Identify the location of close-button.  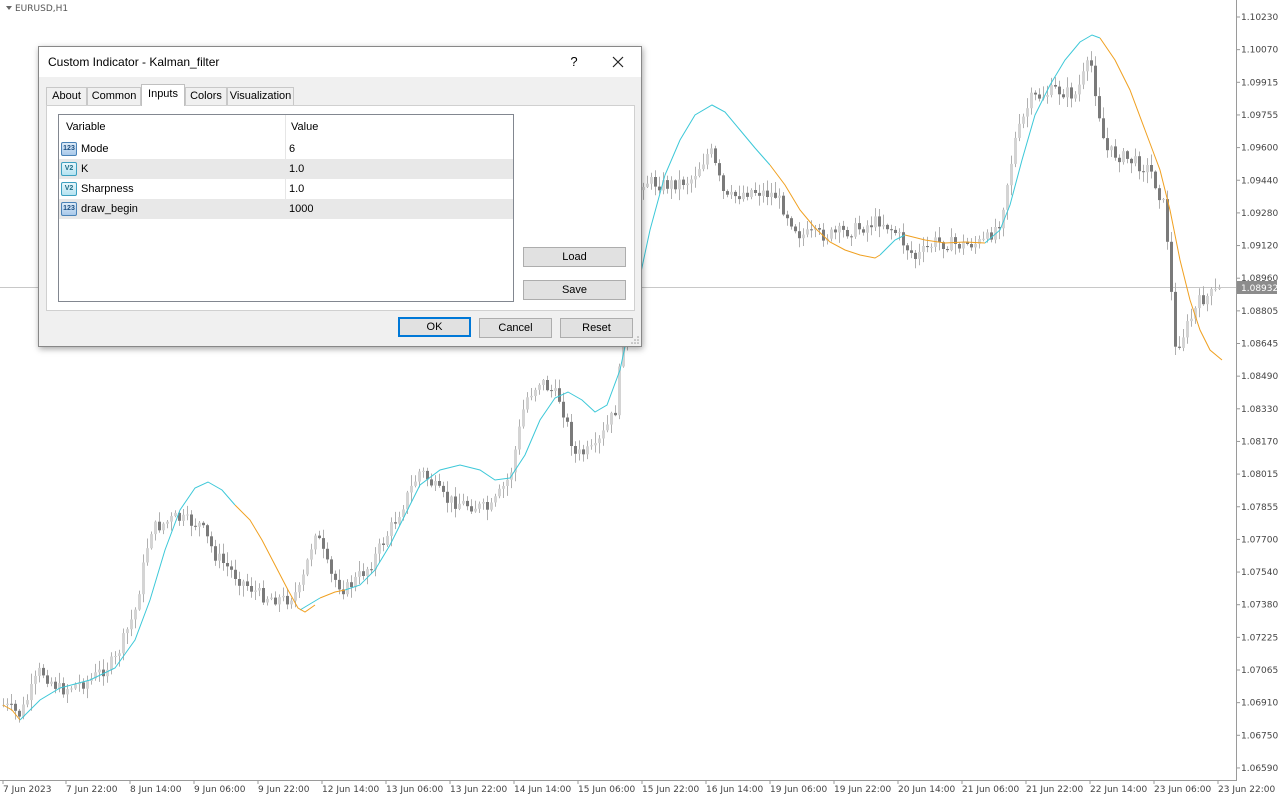
(618, 62).